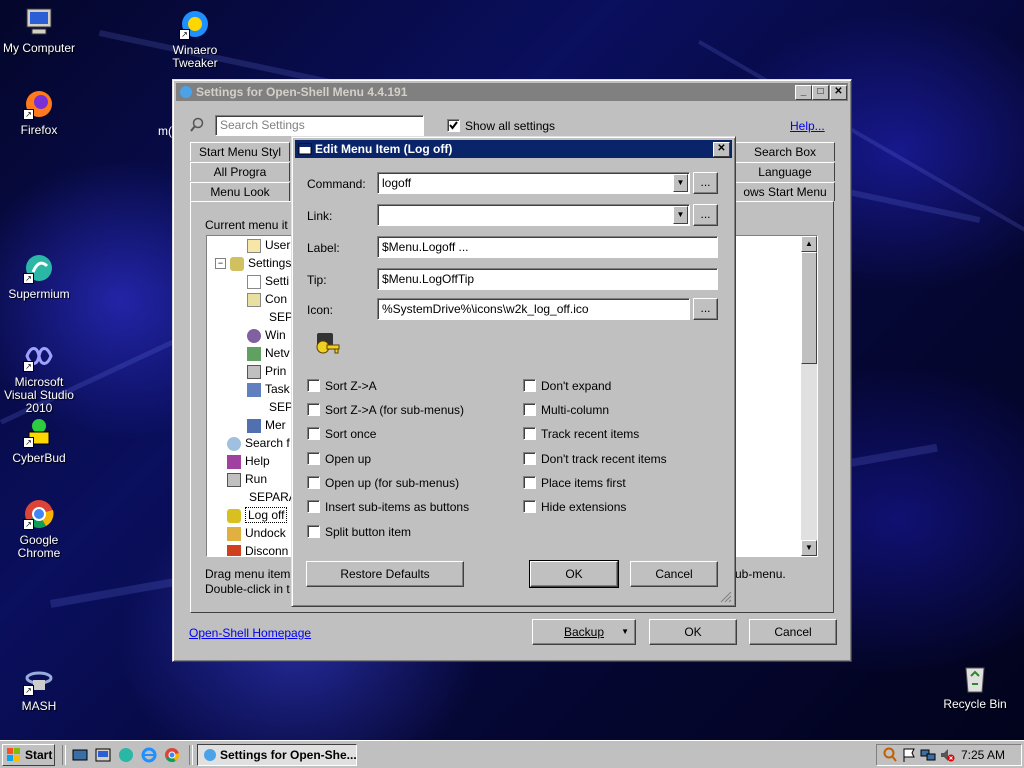 This screenshot has height=768, width=1024. Describe the element at coordinates (820, 92) in the screenshot. I see `maximize-button: □` at that location.